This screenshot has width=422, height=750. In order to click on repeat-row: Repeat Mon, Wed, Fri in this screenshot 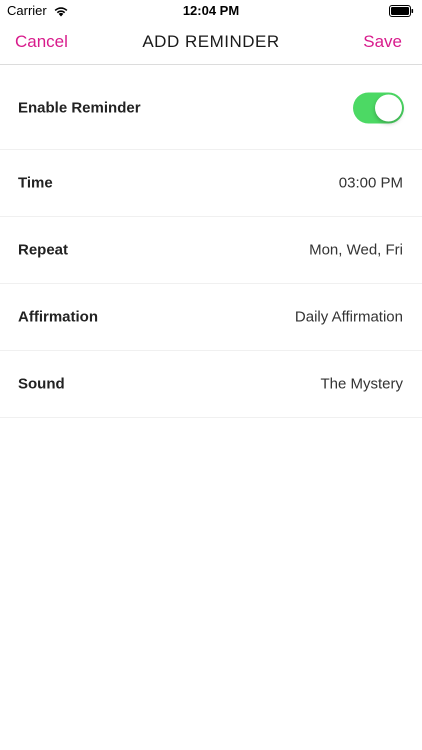, I will do `click(211, 250)`.